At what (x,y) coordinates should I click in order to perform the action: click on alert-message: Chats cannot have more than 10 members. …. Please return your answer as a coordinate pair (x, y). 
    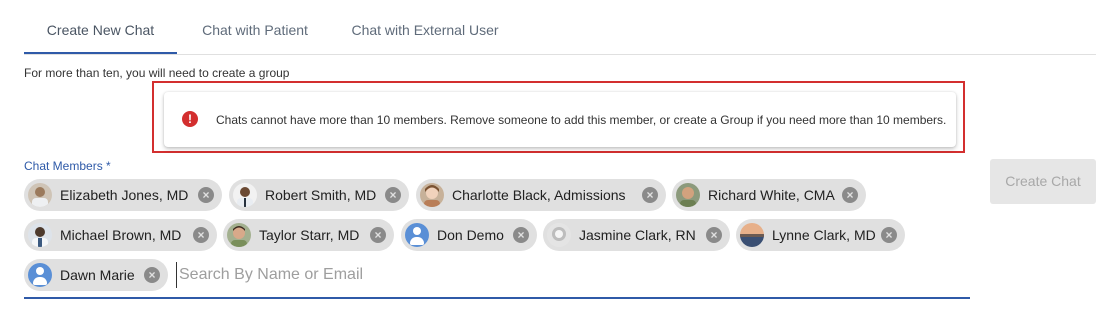
    Looking at the image, I should click on (581, 120).